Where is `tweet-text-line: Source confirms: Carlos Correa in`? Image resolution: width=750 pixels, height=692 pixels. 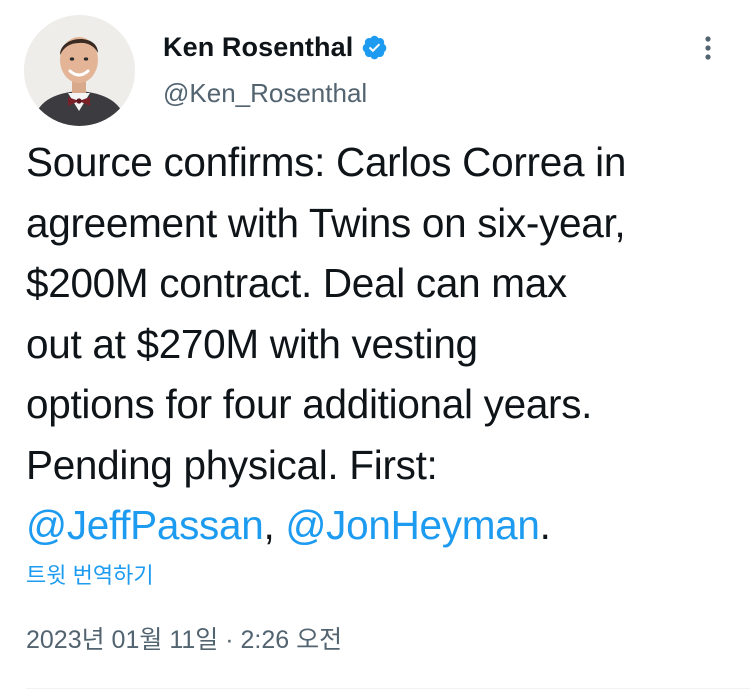 tweet-text-line: Source confirms: Carlos Correa in is located at coordinates (326, 162).